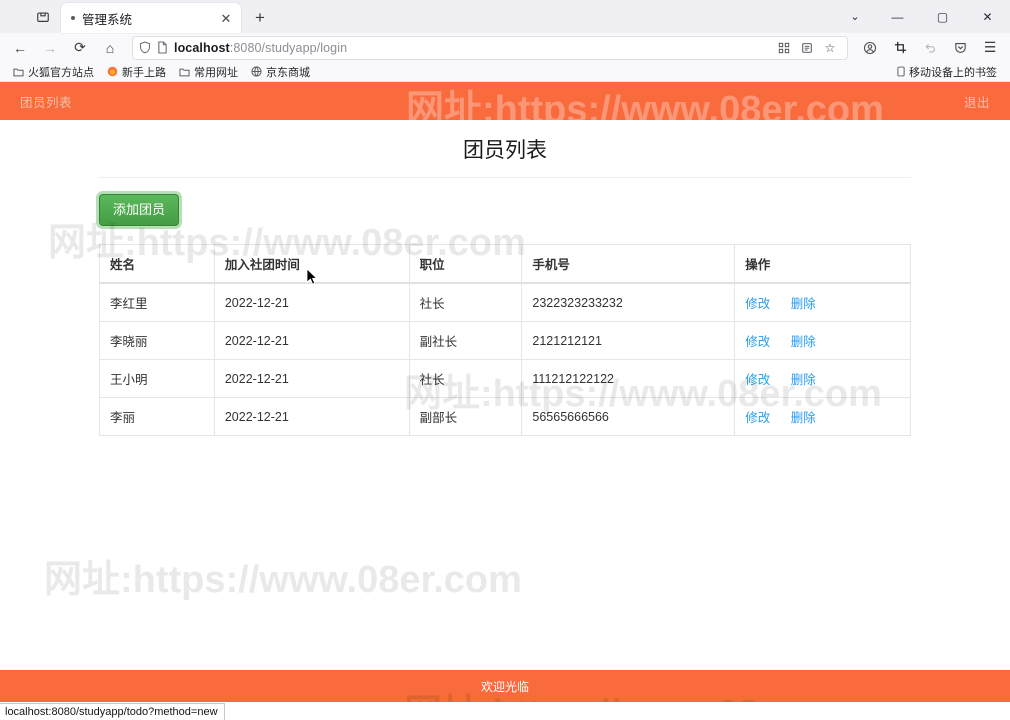 The width and height of the screenshot is (1010, 720). I want to click on shield-icon, so click(145, 47).